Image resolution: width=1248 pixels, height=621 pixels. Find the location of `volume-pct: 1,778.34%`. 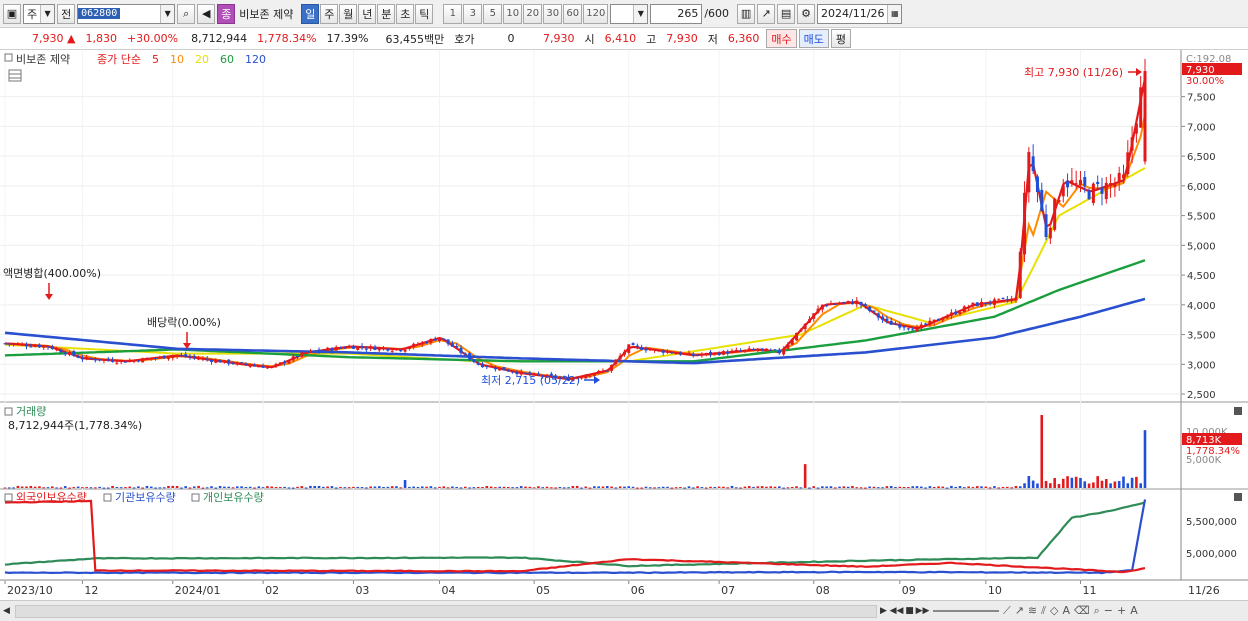

volume-pct: 1,778.34% is located at coordinates (287, 38).